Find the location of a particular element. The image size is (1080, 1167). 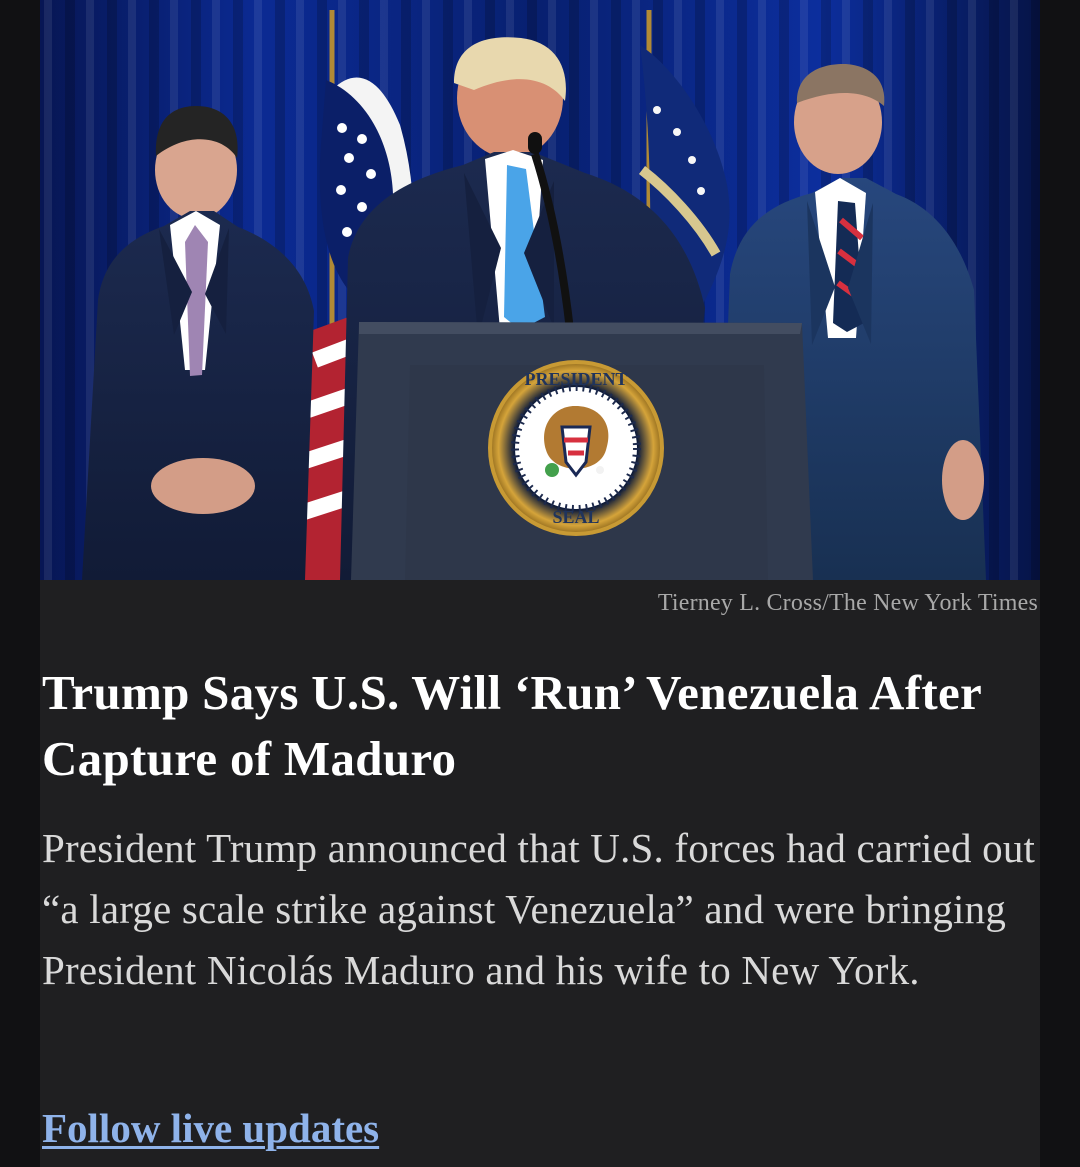

photo-credit: Tierney L. Cross/The New York Times is located at coordinates (847, 603).